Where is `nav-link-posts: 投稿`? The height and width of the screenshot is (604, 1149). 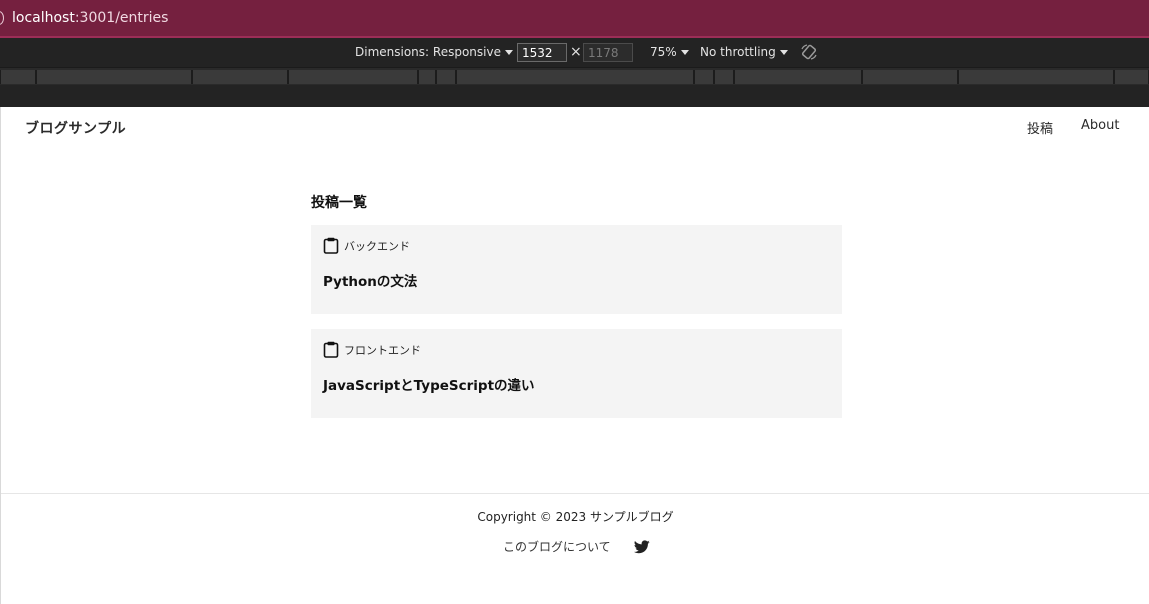 nav-link-posts: 投稿 is located at coordinates (1040, 127).